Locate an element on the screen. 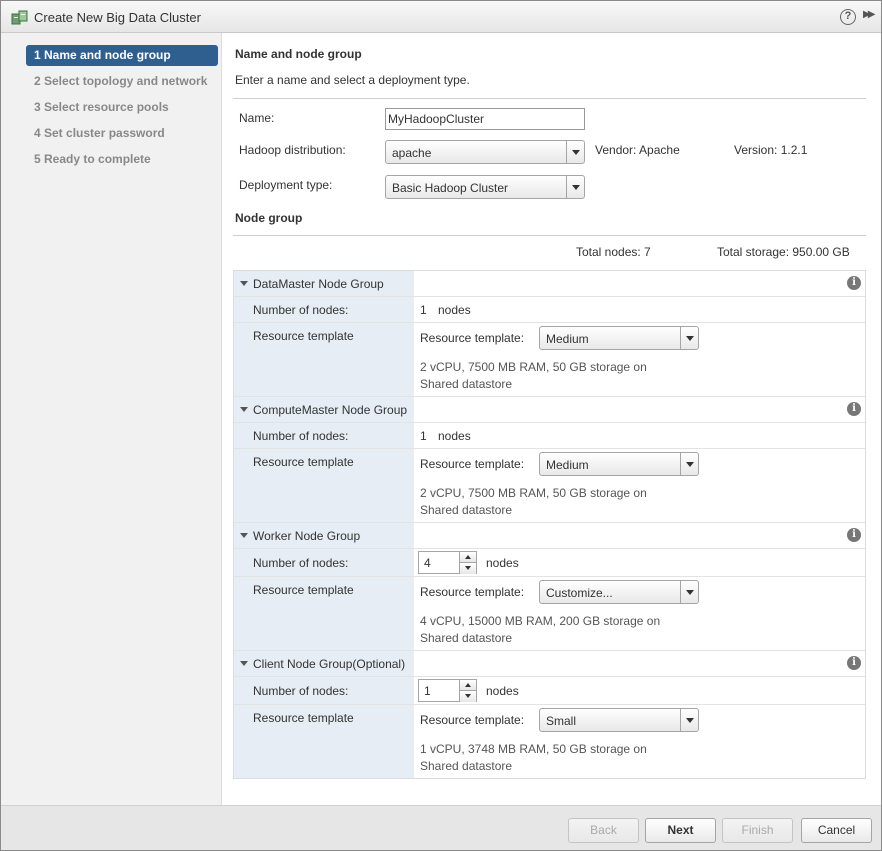 The width and height of the screenshot is (882, 851). divider is located at coordinates (549, 98).